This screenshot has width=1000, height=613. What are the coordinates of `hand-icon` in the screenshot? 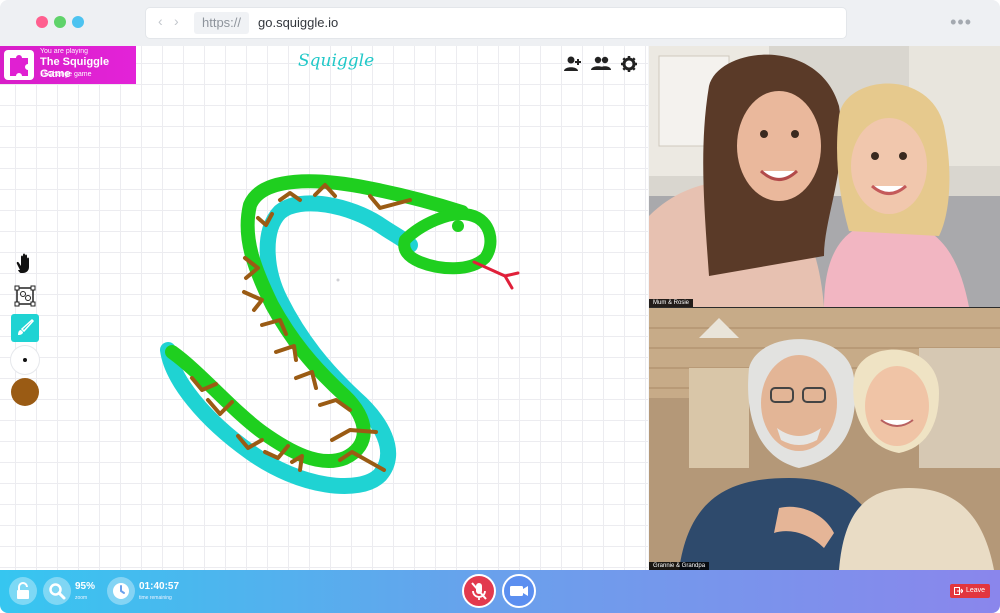 It's located at (22, 263).